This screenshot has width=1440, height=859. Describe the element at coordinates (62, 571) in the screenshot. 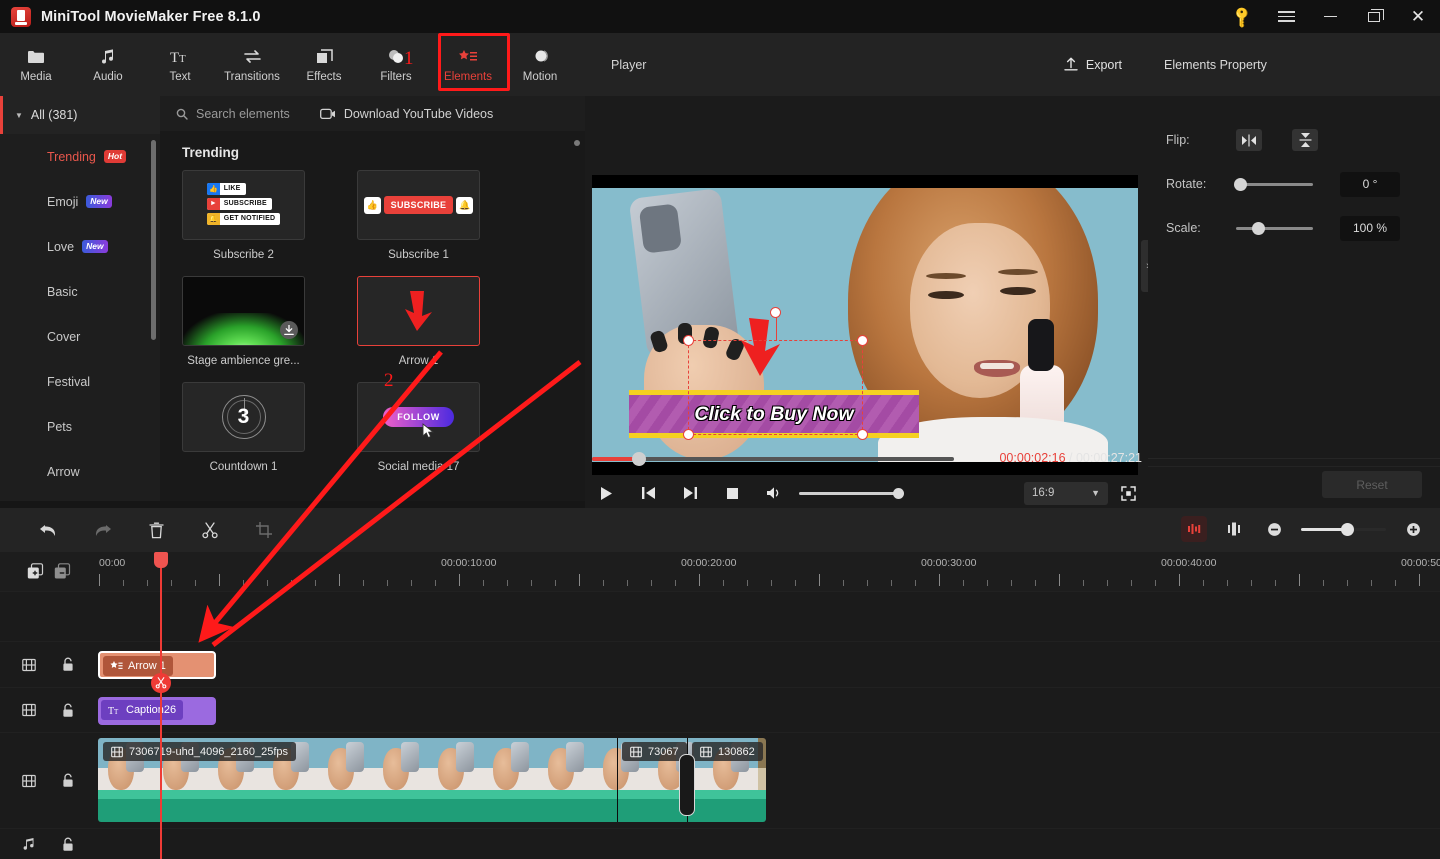

I see `remove-track-icon` at that location.